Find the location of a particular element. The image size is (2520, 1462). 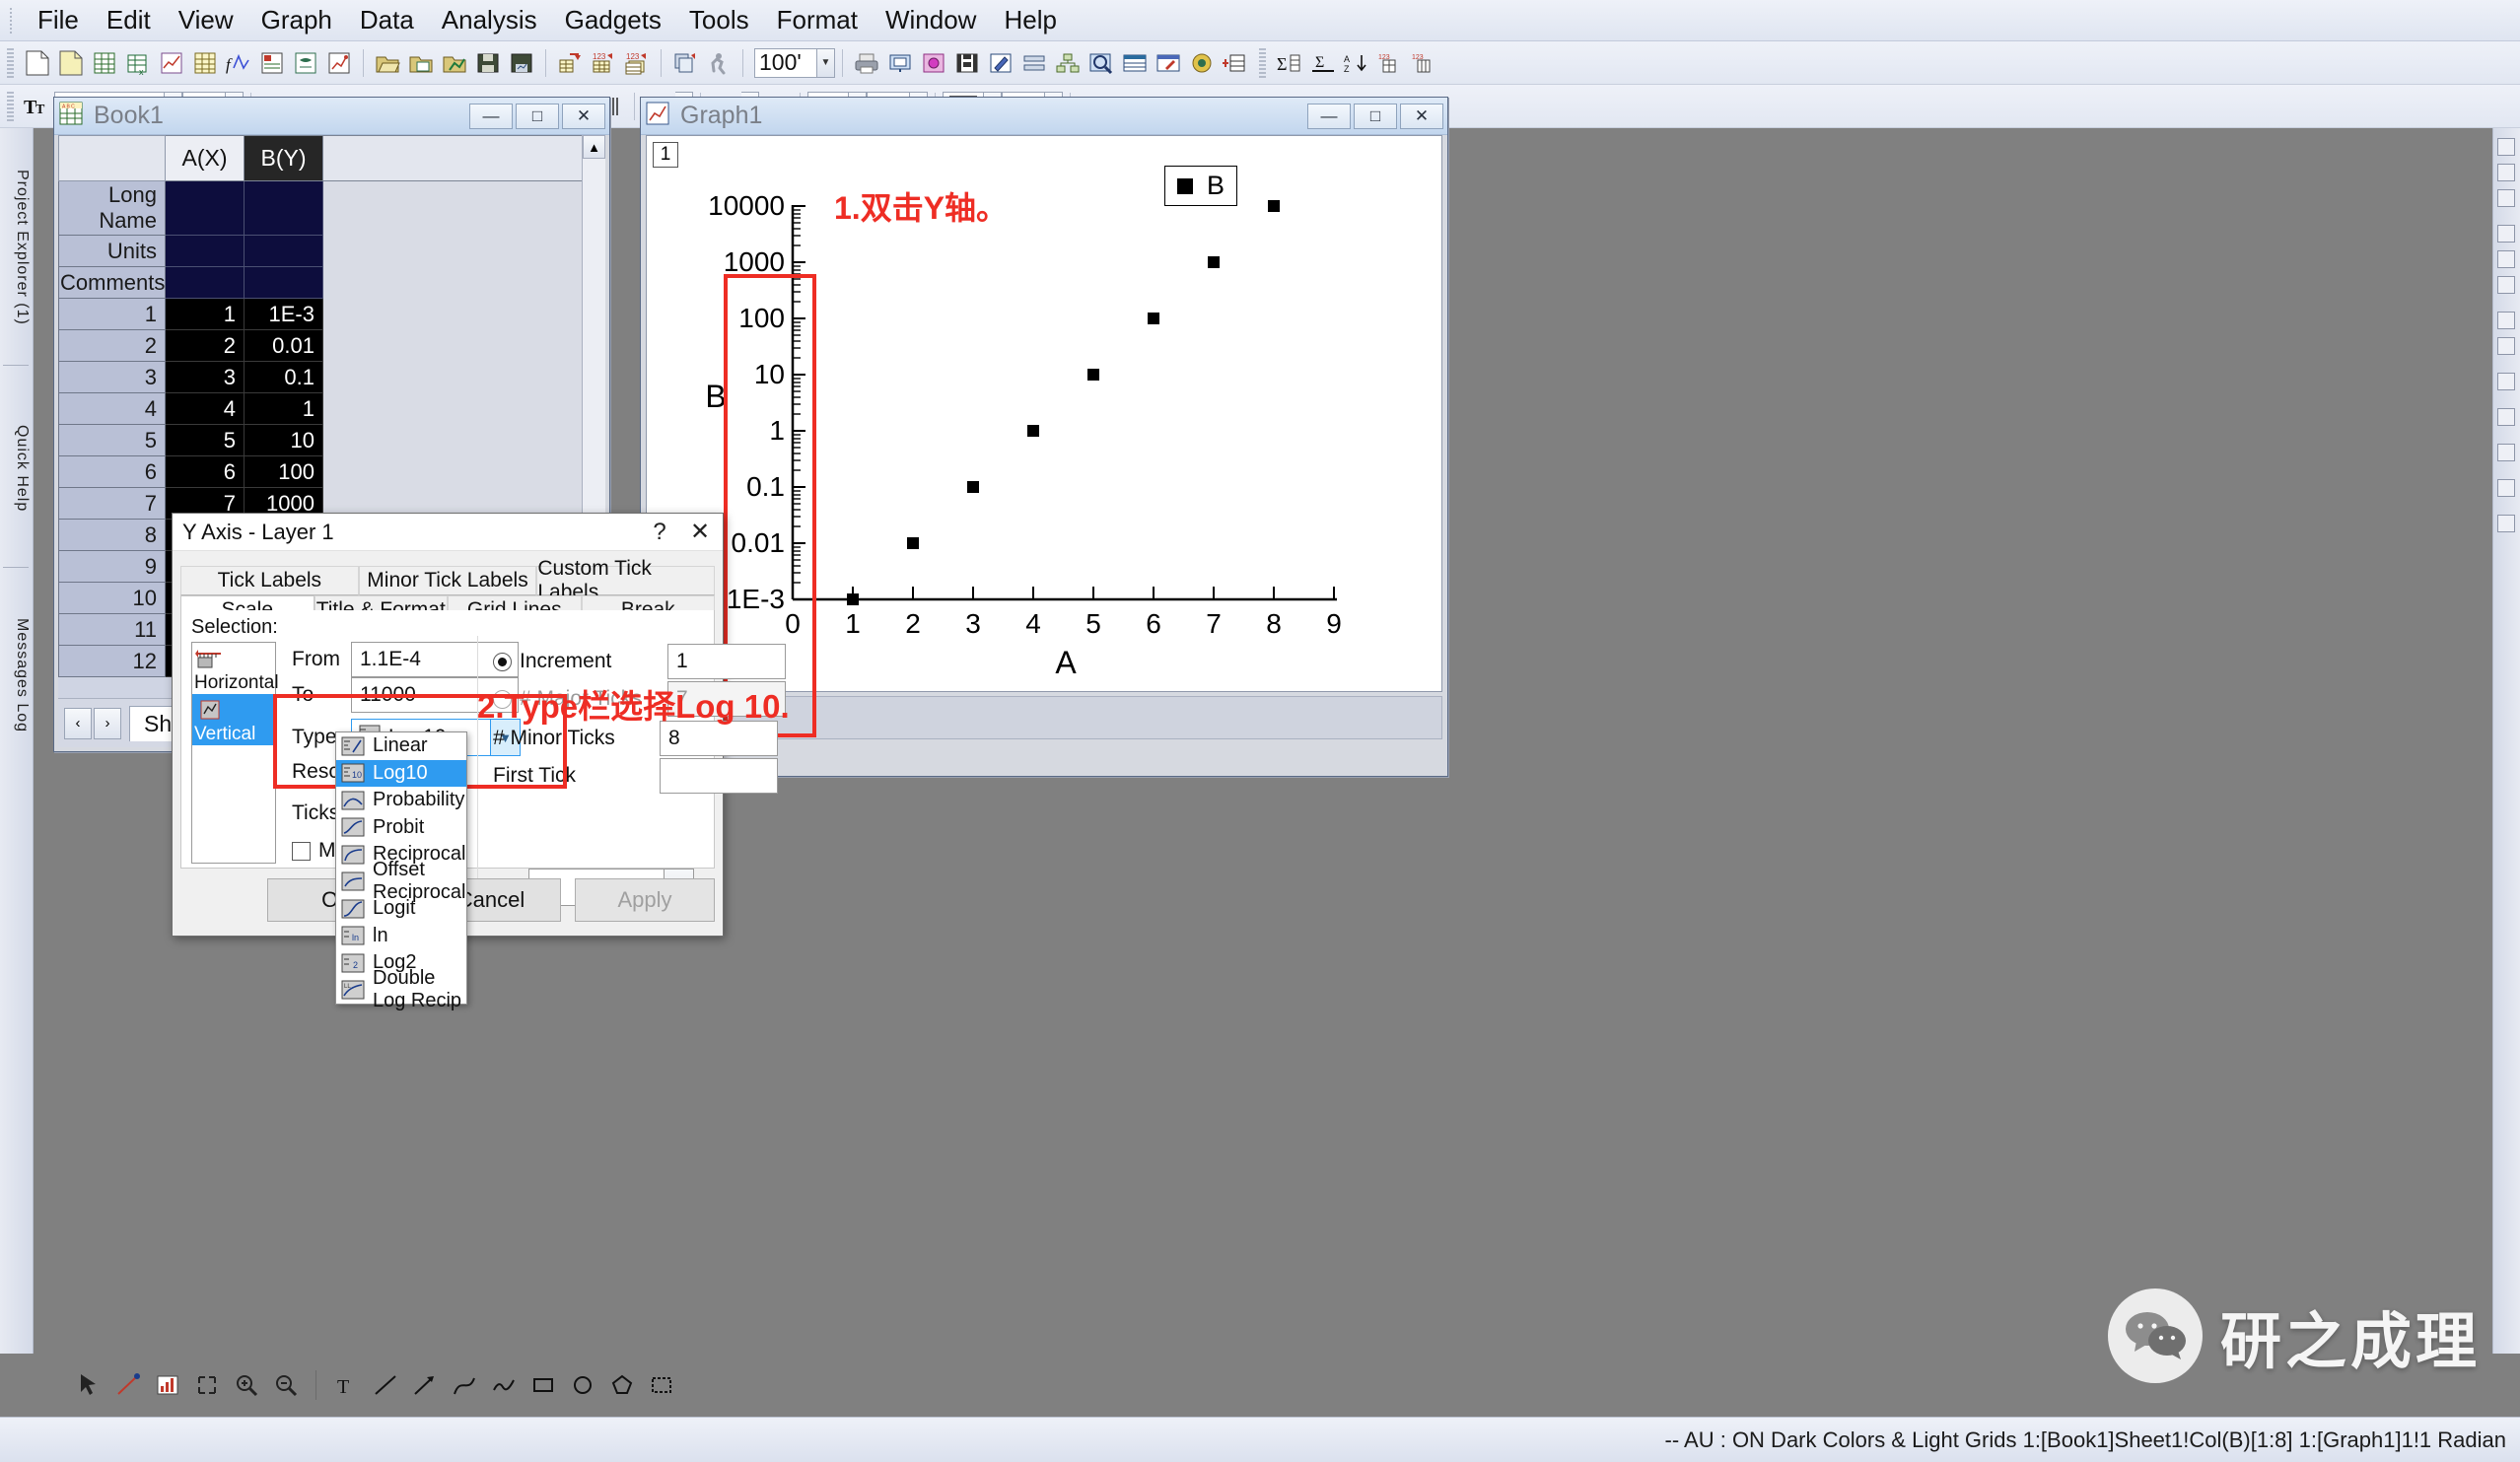

selection-item-horizontal: Horizontal is located at coordinates (235, 669).